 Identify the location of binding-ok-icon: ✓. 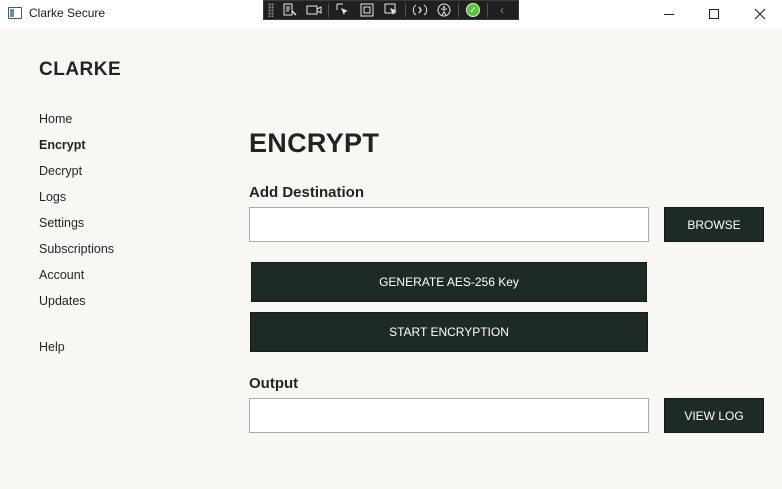
(473, 10).